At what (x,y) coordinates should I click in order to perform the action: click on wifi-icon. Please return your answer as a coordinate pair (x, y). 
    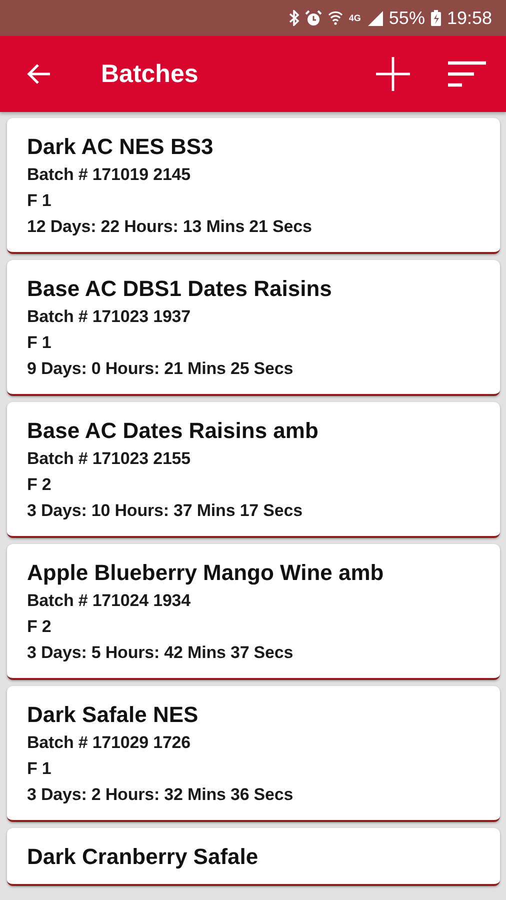
    Looking at the image, I should click on (335, 18).